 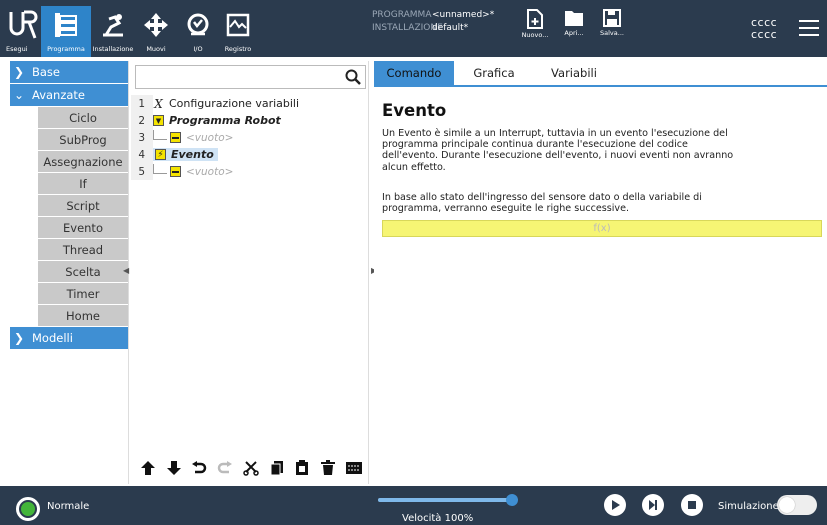 What do you see at coordinates (83, 118) in the screenshot?
I see `command-ciclo: Ciclo` at bounding box center [83, 118].